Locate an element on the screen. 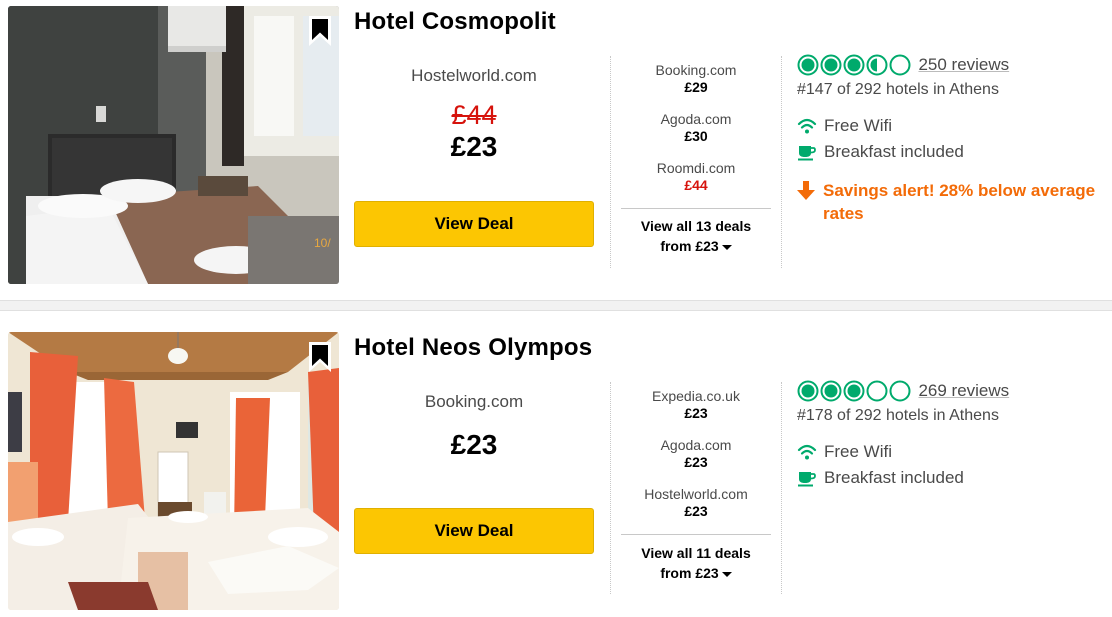 The image size is (1112, 617). arrow-down-icon is located at coordinates (806, 190).